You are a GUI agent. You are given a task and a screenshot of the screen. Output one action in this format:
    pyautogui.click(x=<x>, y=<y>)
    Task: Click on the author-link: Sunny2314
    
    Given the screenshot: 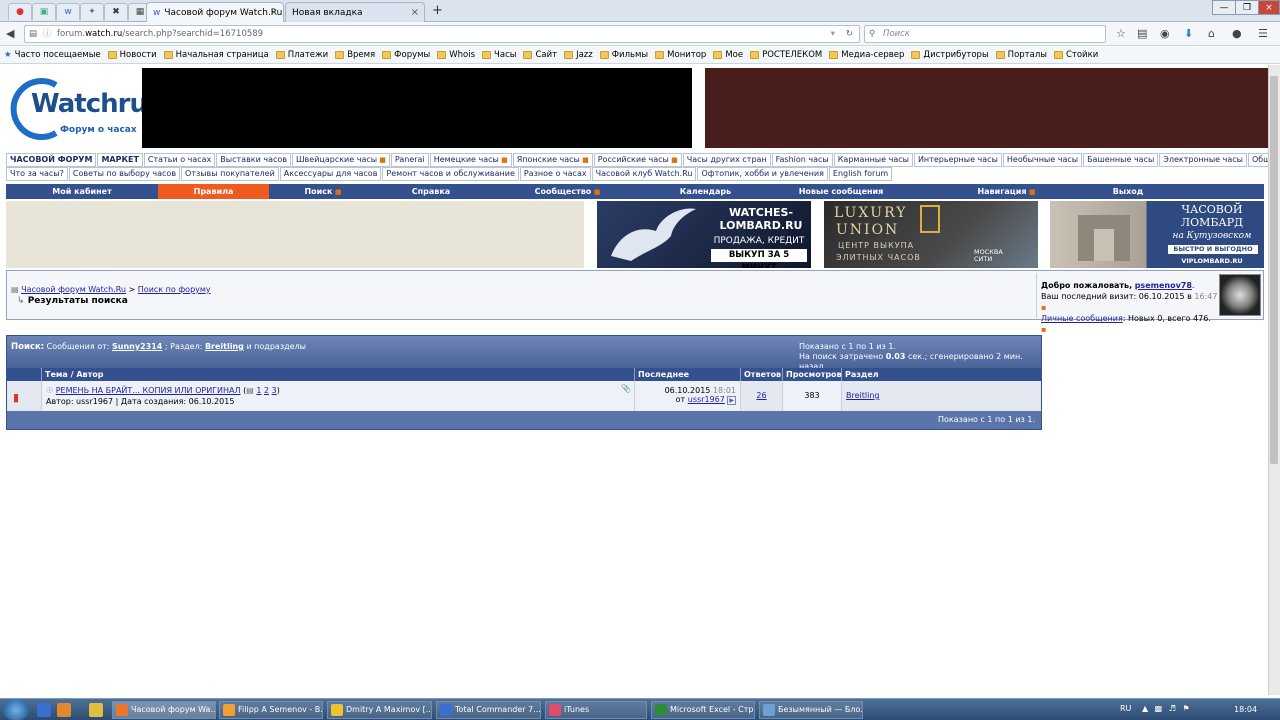 What is the action you would take?
    pyautogui.click(x=137, y=346)
    